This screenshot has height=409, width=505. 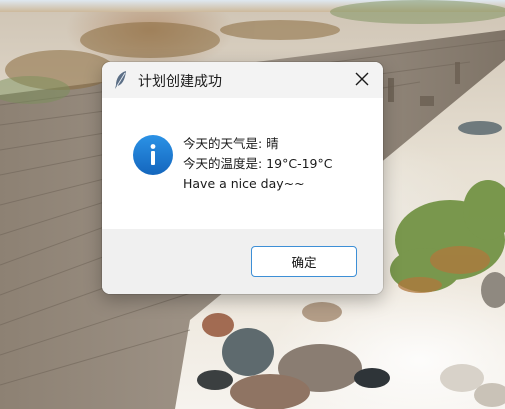 I want to click on feather-icon, so click(x=121, y=80).